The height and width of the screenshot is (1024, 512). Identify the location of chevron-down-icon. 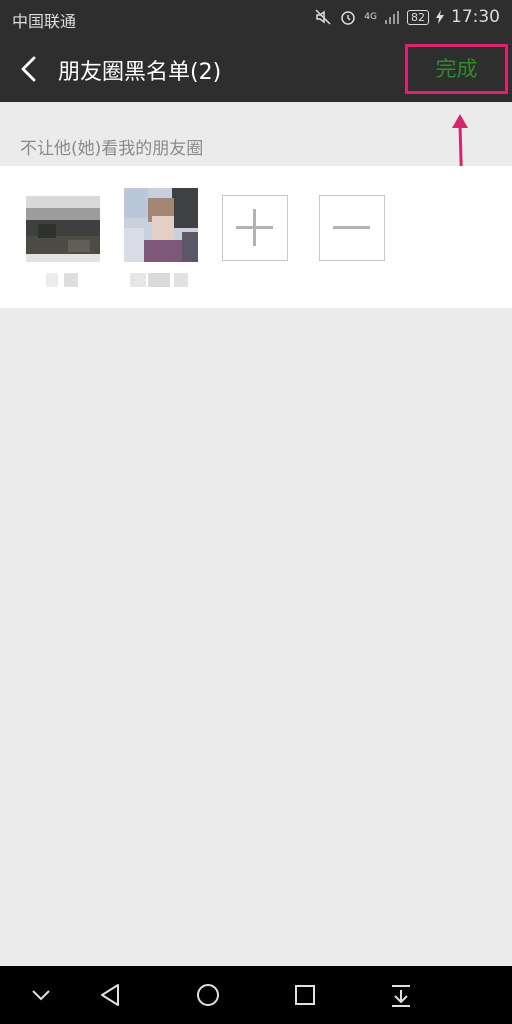
(41, 995).